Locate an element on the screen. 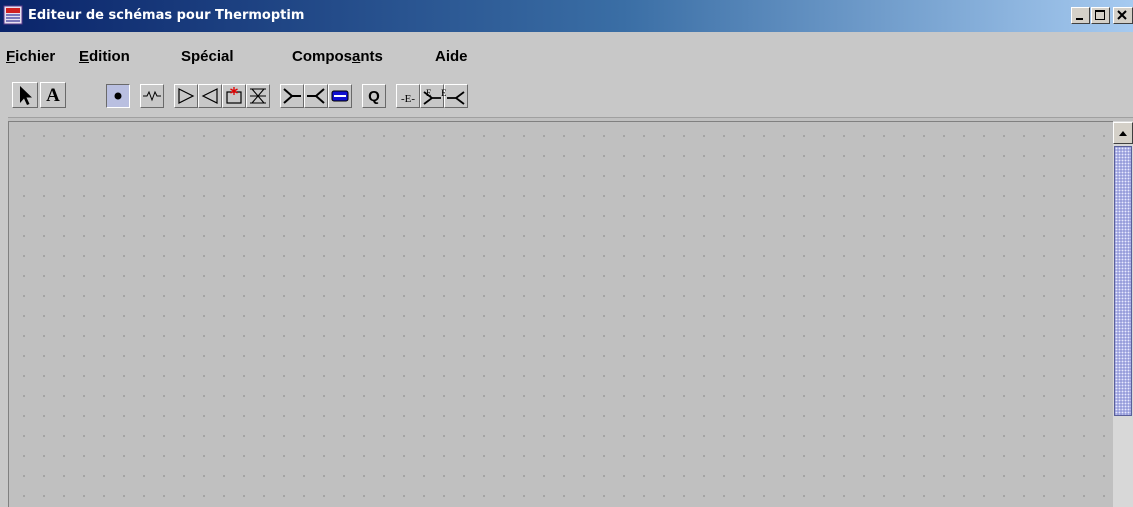 The width and height of the screenshot is (1133, 507). expander-icon is located at coordinates (209, 96).